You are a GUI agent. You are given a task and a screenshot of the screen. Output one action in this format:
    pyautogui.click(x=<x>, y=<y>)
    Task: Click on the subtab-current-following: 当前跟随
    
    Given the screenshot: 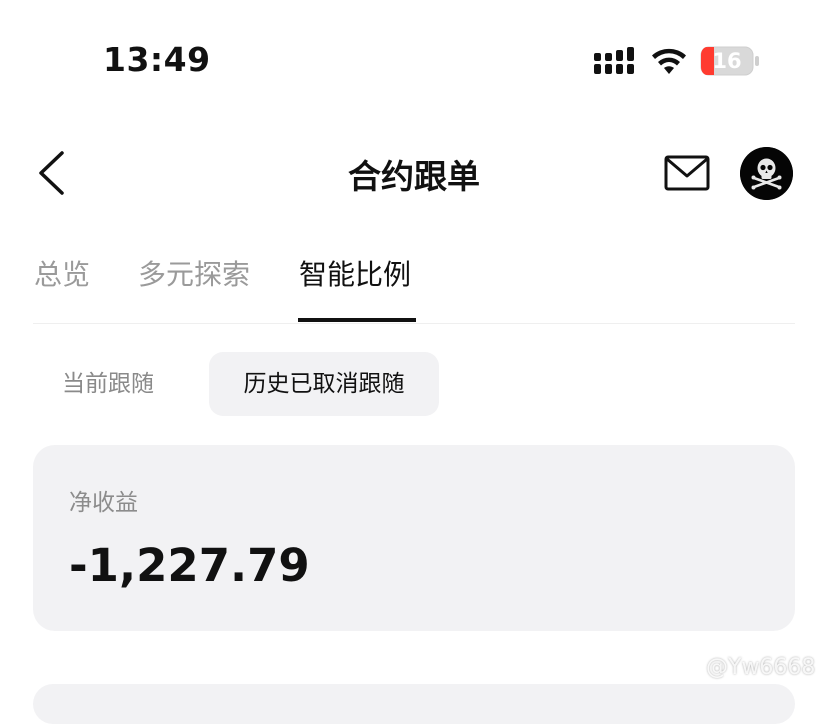 What is the action you would take?
    pyautogui.click(x=108, y=384)
    